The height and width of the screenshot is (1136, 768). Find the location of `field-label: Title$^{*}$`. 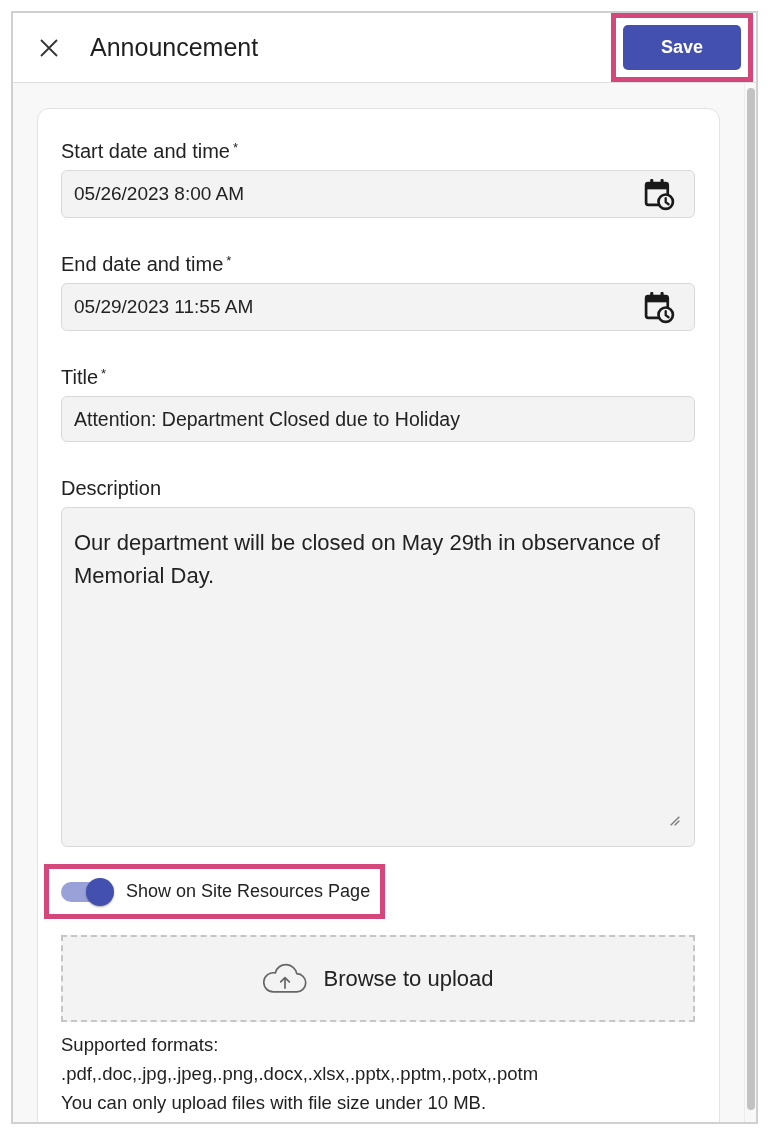

field-label: Title$^{*}$ is located at coordinates (84, 377).